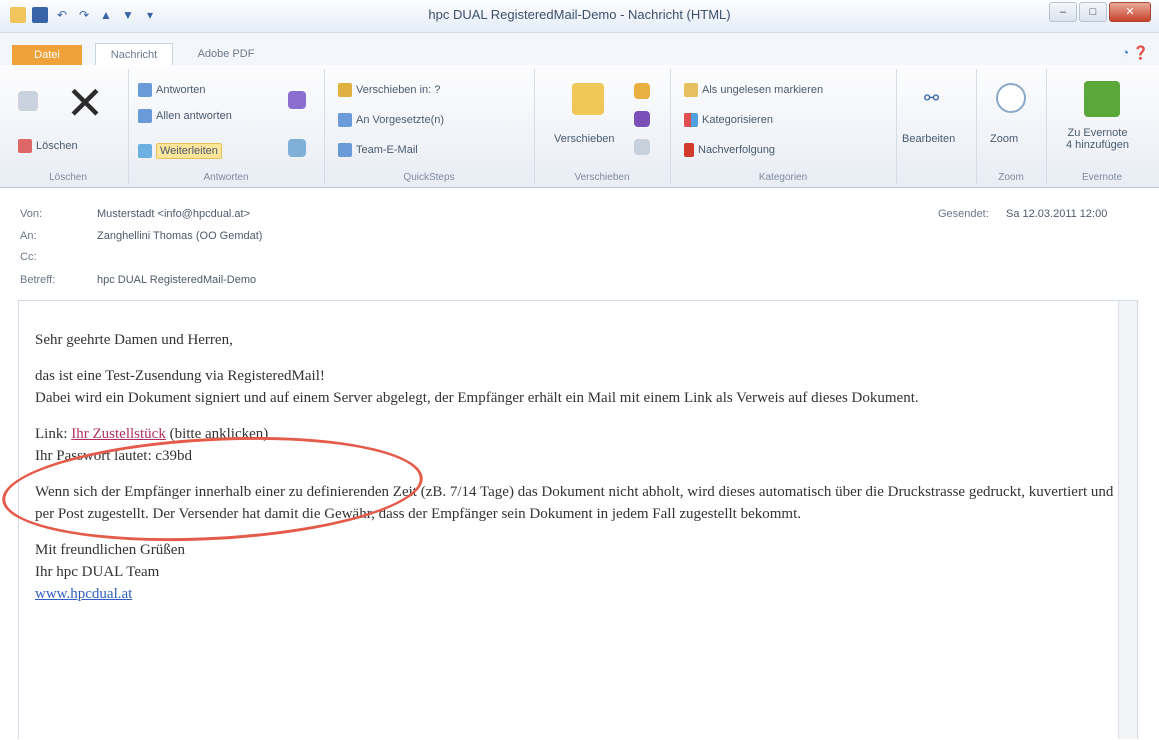 The width and height of the screenshot is (1159, 740). Describe the element at coordinates (584, 139) in the screenshot. I see `move-button: Verschieben` at that location.